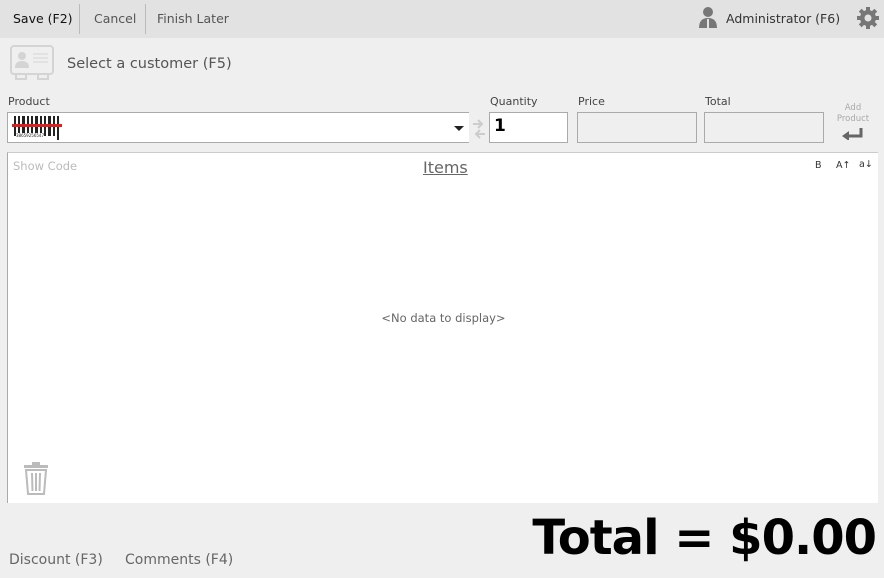  What do you see at coordinates (843, 165) in the screenshot?
I see `font-increase-button: A↑` at bounding box center [843, 165].